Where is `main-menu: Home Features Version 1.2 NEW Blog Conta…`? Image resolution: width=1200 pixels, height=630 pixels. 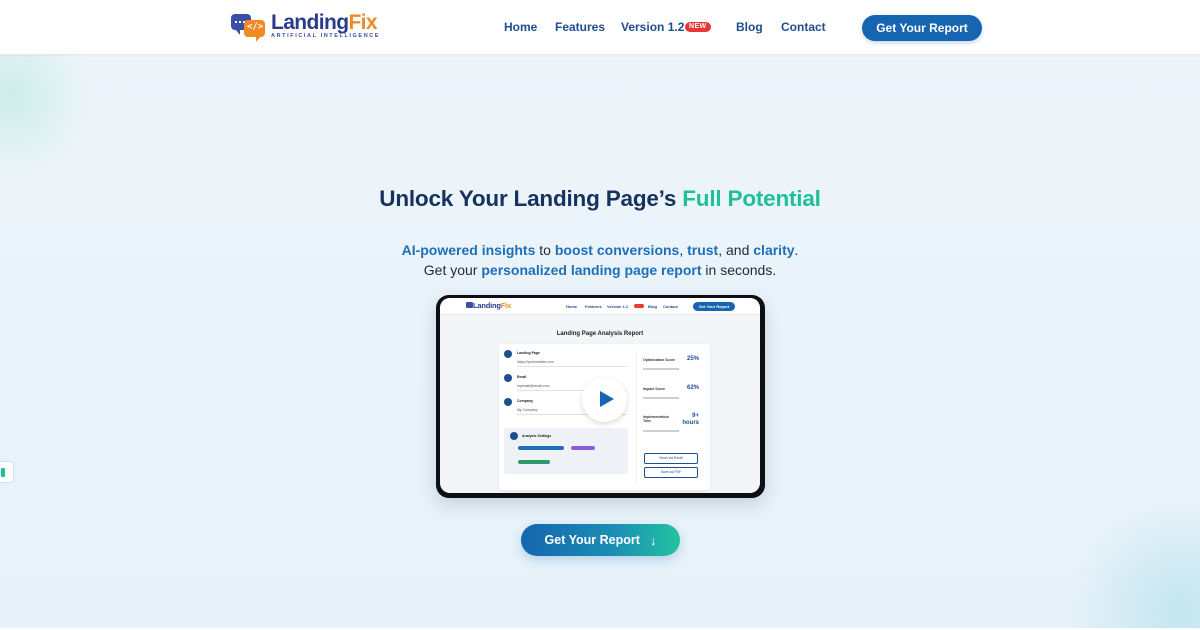
main-menu: Home Features Version 1.2 NEW Blog Conta… is located at coordinates (600, 28).